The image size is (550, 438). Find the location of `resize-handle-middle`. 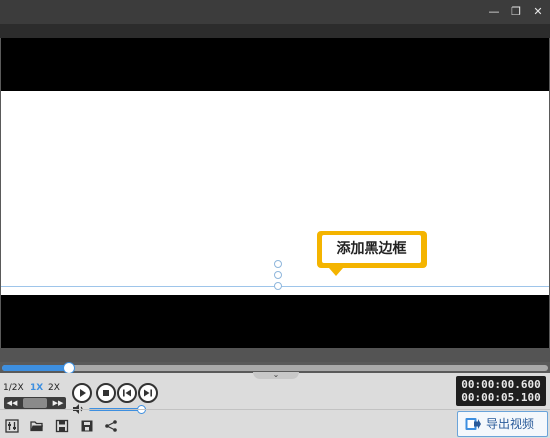

resize-handle-middle is located at coordinates (278, 275).